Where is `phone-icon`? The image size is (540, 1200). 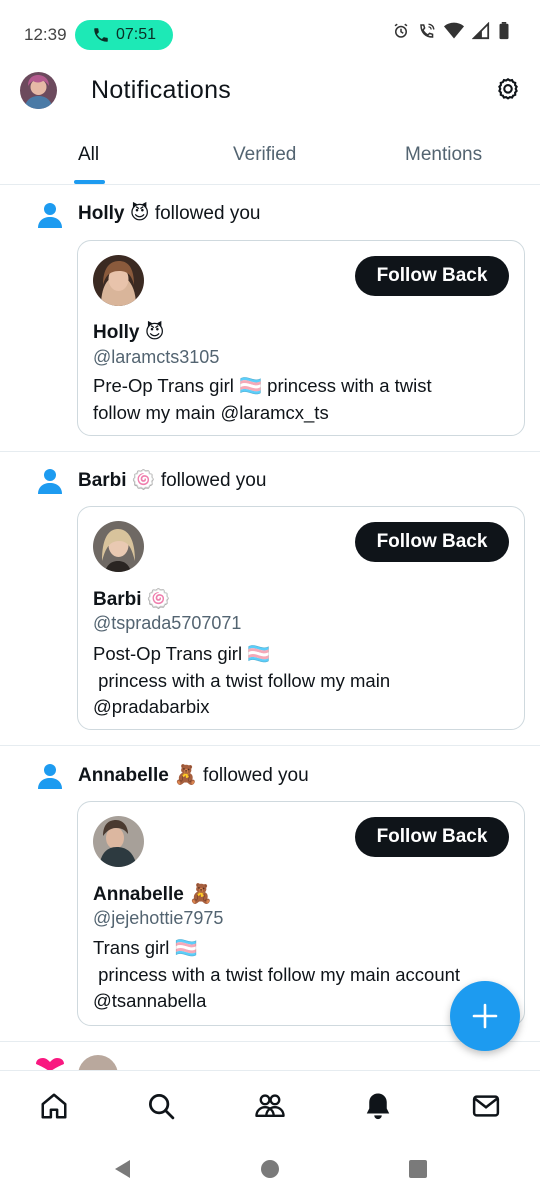
phone-icon is located at coordinates (101, 35).